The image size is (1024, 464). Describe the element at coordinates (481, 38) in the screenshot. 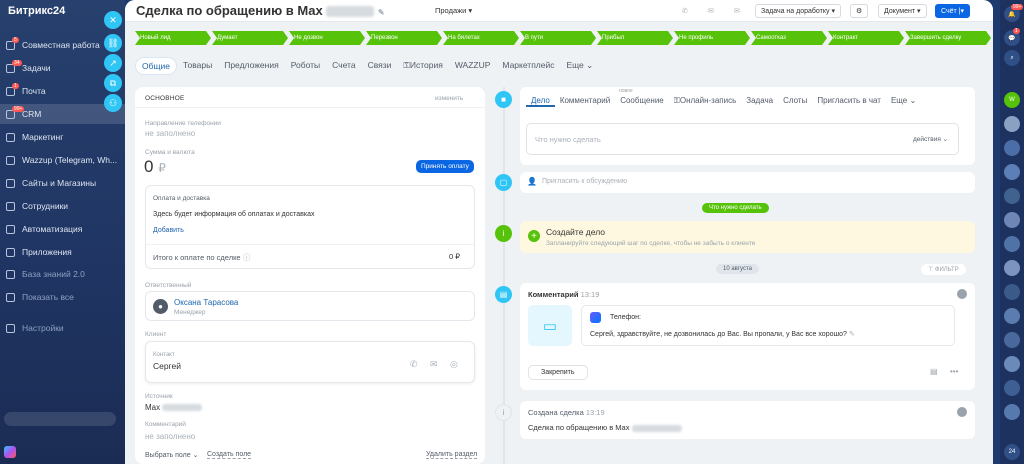

I see `stage-5: На билетах` at that location.